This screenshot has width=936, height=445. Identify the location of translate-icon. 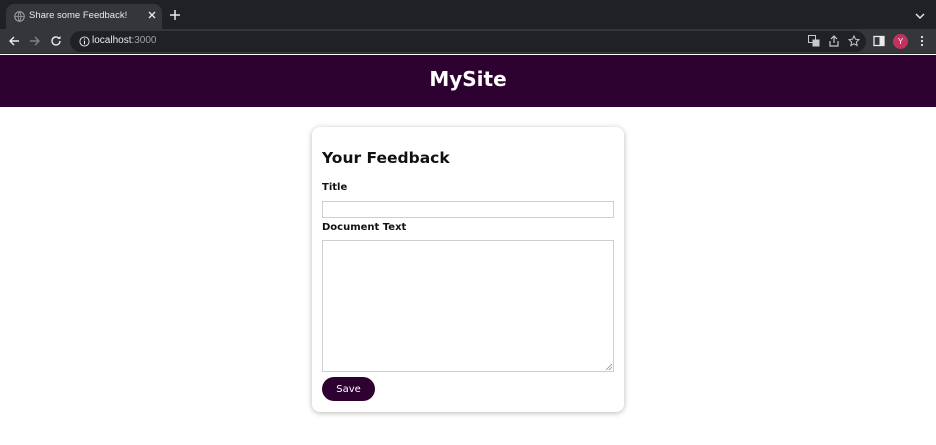
(814, 41).